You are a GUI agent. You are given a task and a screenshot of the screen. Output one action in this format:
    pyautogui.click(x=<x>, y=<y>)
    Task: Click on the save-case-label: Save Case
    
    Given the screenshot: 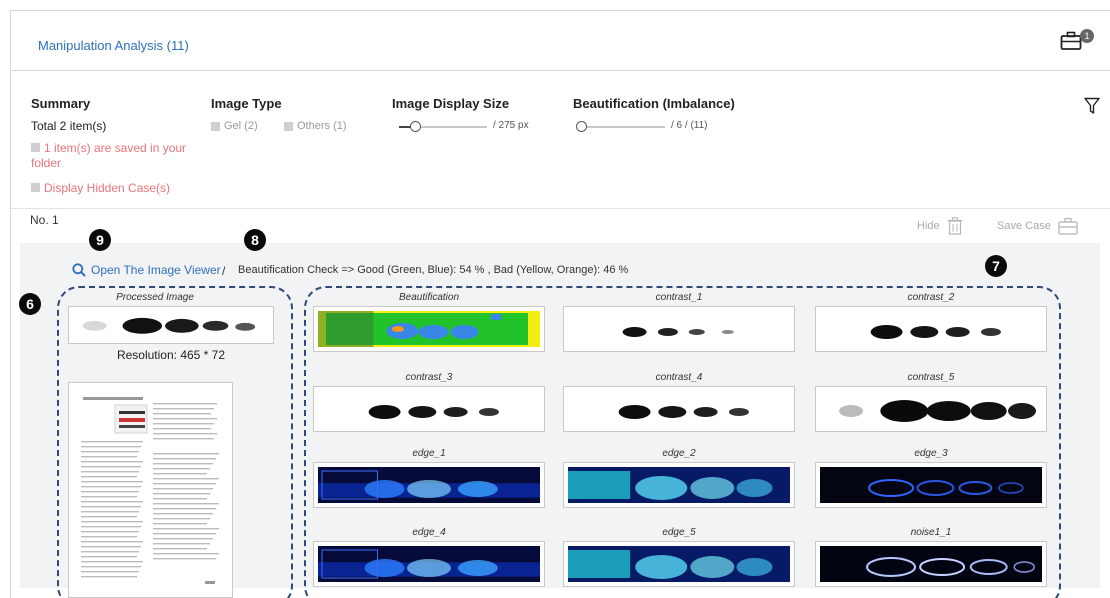 What is the action you would take?
    pyautogui.click(x=1024, y=226)
    